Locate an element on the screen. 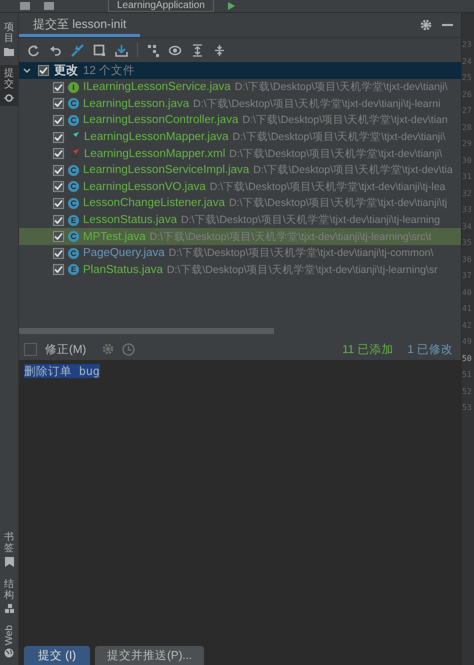 The width and height of the screenshot is (474, 665). interface-icon: I is located at coordinates (73, 87).